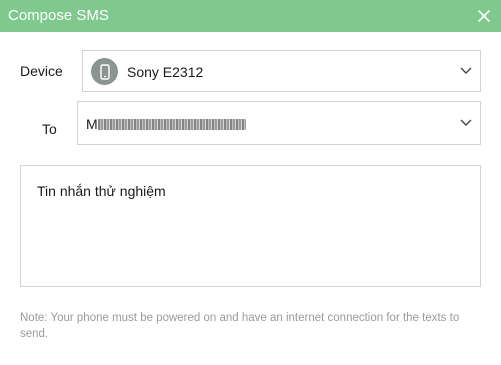 The width and height of the screenshot is (501, 365). I want to click on message-text: Tin nhắn thử nghiệm, so click(101, 191).